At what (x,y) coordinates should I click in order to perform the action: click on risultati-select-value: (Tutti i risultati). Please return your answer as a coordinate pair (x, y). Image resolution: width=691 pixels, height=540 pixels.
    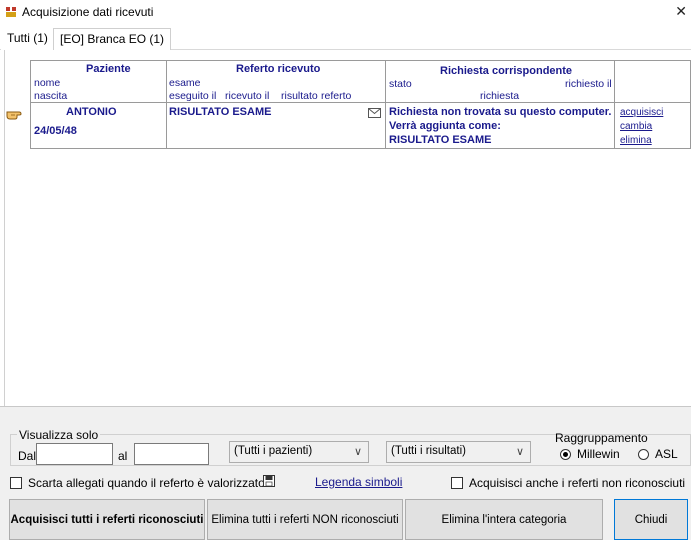
    Looking at the image, I should click on (428, 451).